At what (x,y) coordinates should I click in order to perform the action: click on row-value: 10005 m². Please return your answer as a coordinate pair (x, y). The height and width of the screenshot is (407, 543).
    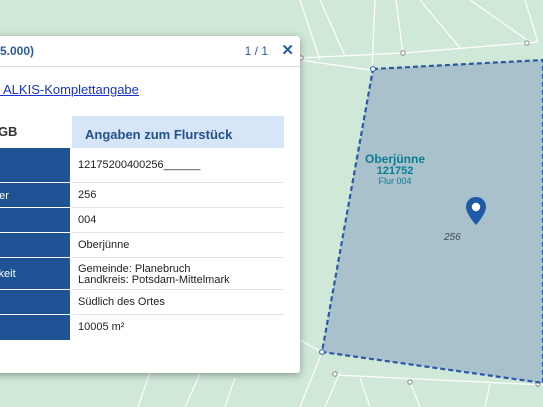
    Looking at the image, I should click on (101, 327).